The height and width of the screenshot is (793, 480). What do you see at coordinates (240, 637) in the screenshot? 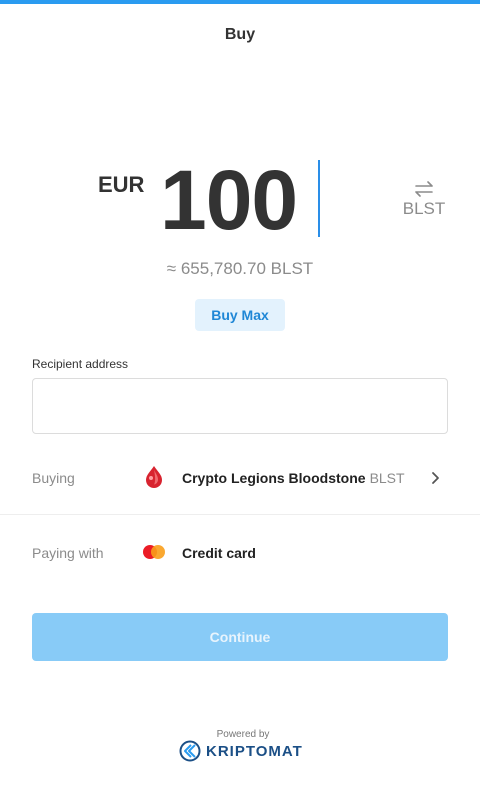
I see `continue-button: Continue` at bounding box center [240, 637].